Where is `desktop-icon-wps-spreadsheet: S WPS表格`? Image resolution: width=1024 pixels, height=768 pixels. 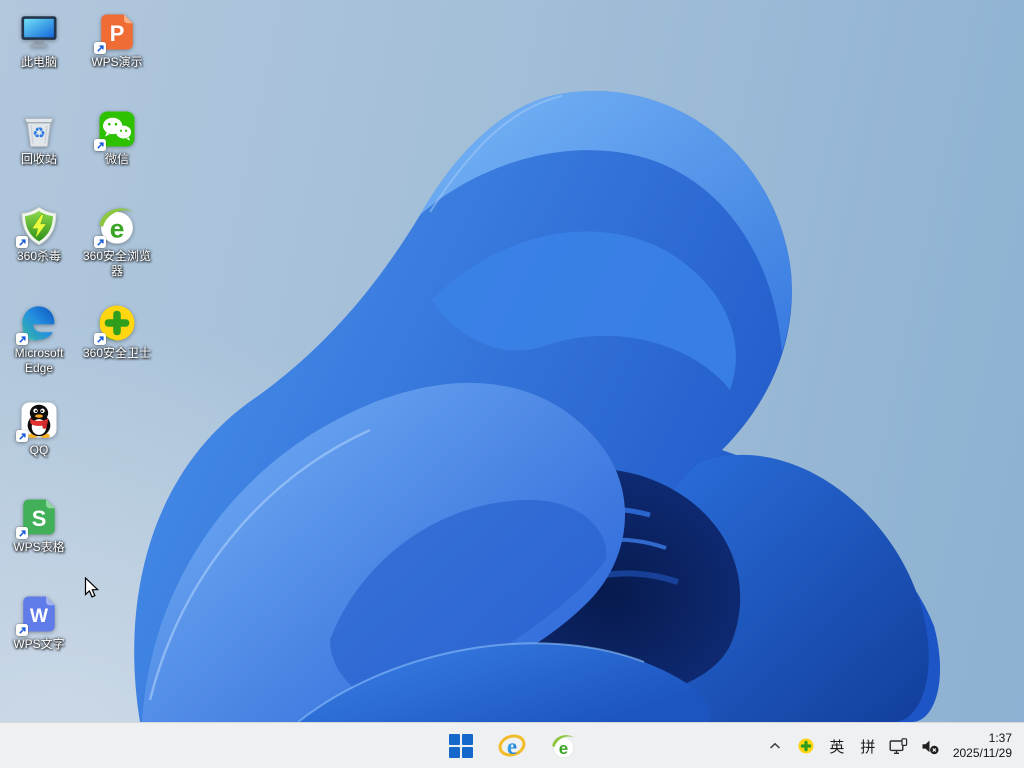
desktop-icon-wps-spreadsheet: S WPS表格 is located at coordinates (39, 525).